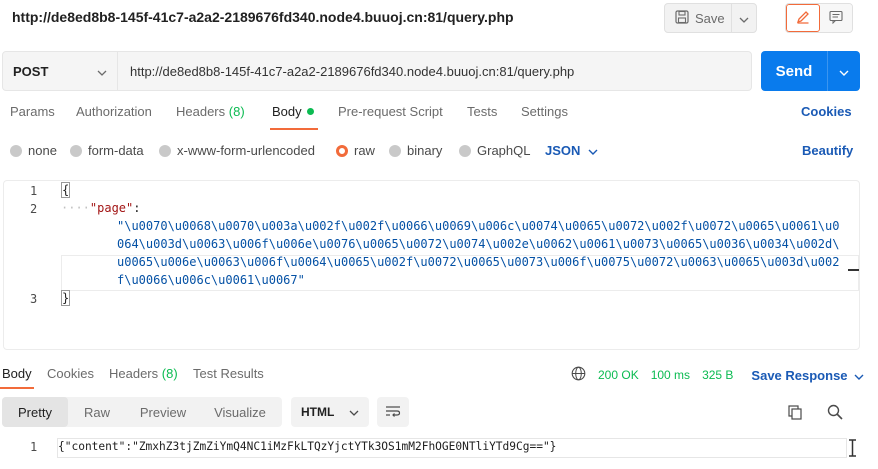  Describe the element at coordinates (75, 208) in the screenshot. I see `indent-guide: ····` at that location.